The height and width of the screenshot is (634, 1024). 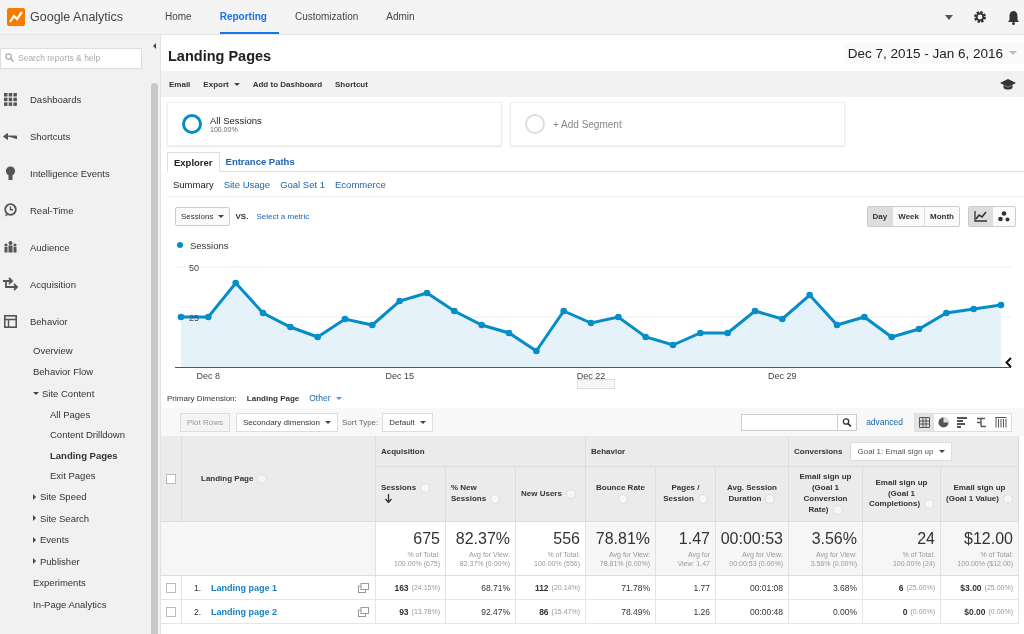 What do you see at coordinates (407, 422) in the screenshot?
I see `sort-type-dropdown: Default` at bounding box center [407, 422].